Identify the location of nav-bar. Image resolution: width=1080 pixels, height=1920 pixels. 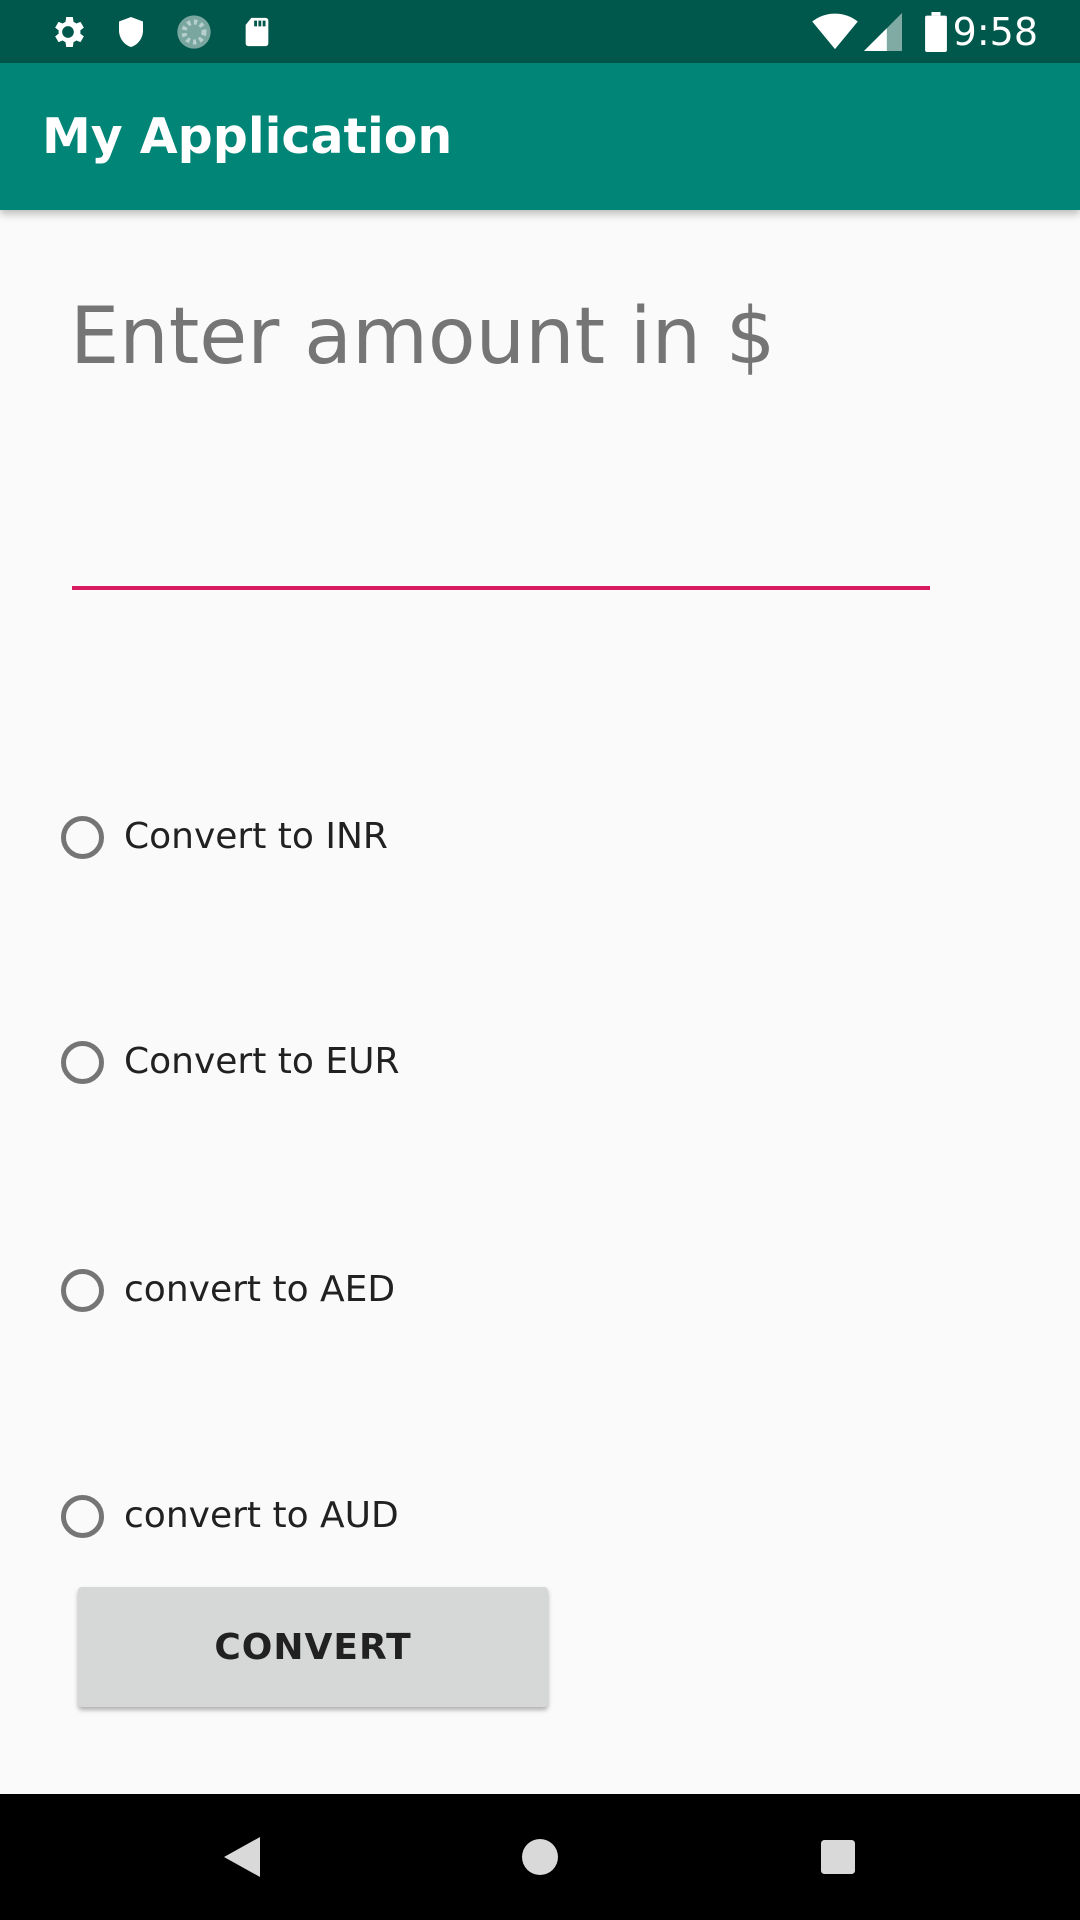
(540, 1857).